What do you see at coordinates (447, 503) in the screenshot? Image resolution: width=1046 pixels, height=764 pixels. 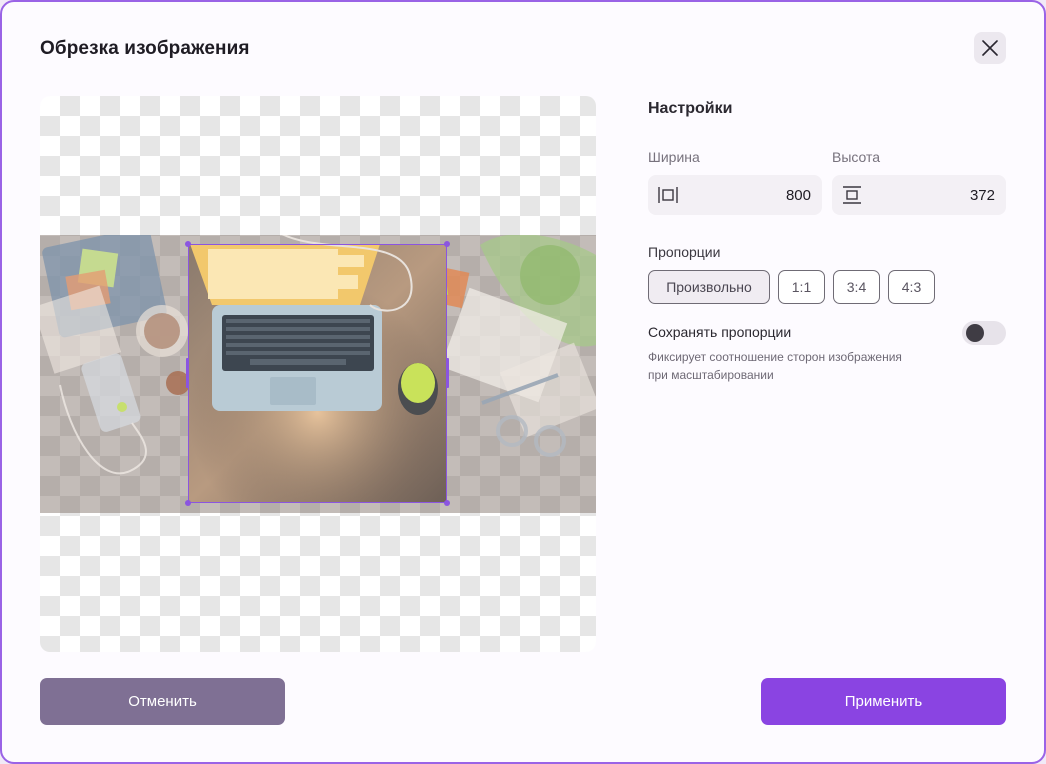 I see `crop-handle-bottom-right` at bounding box center [447, 503].